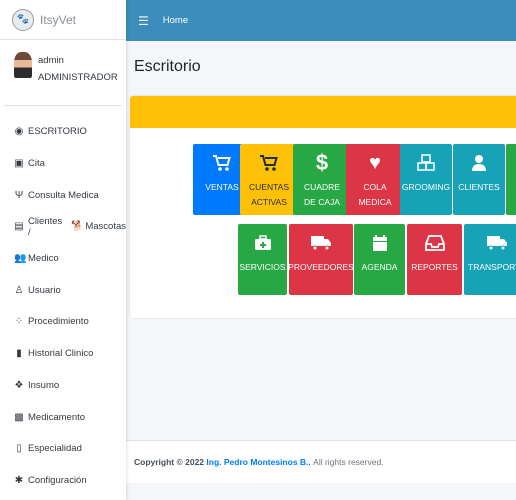  I want to click on sidebar-item-cita: ▣ Cita, so click(63, 164).